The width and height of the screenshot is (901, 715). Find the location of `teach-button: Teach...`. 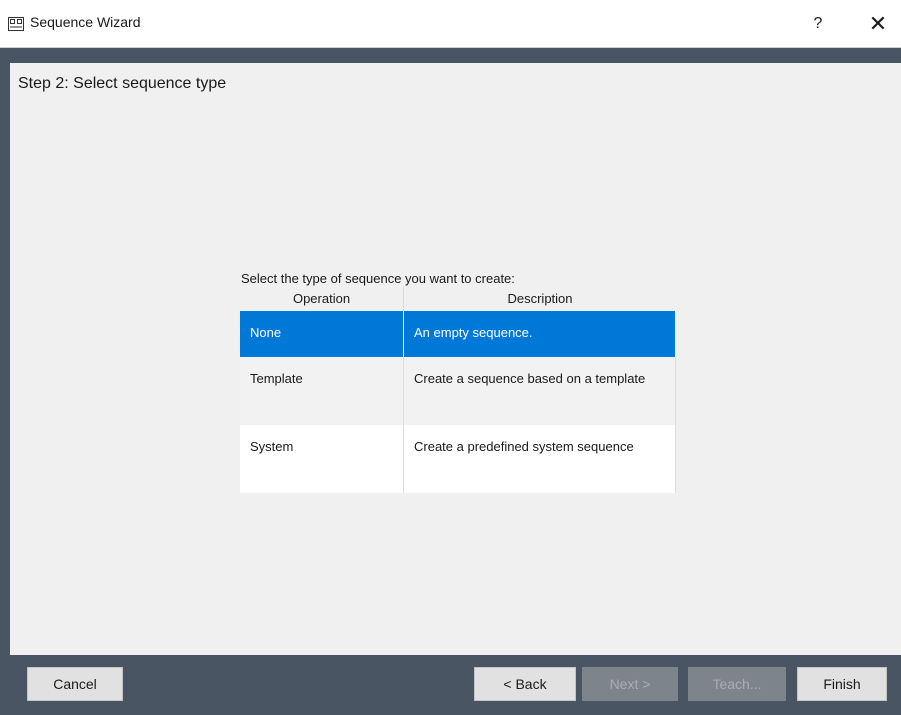

teach-button: Teach... is located at coordinates (737, 684).